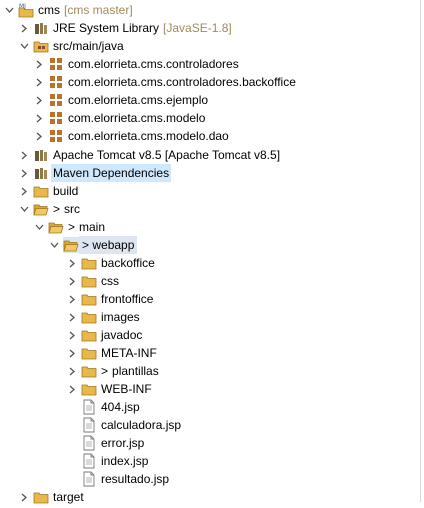 Image resolution: width=424 pixels, height=508 pixels. What do you see at coordinates (209, 317) in the screenshot?
I see `folder-item: images` at bounding box center [209, 317].